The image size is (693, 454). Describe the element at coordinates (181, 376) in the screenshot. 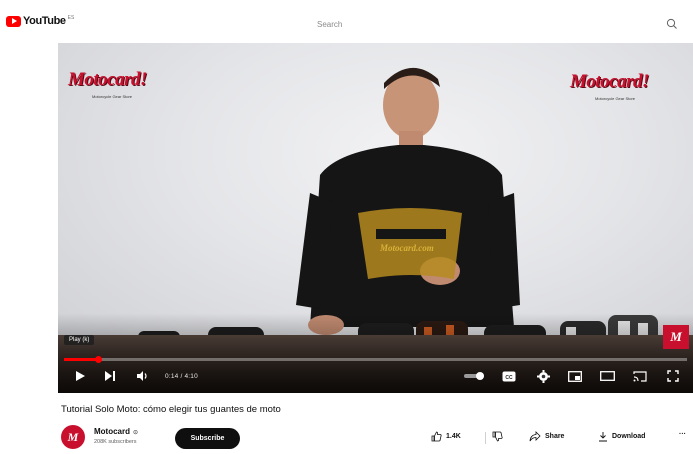

I see `time-display: 0:14 / 4:10` at that location.